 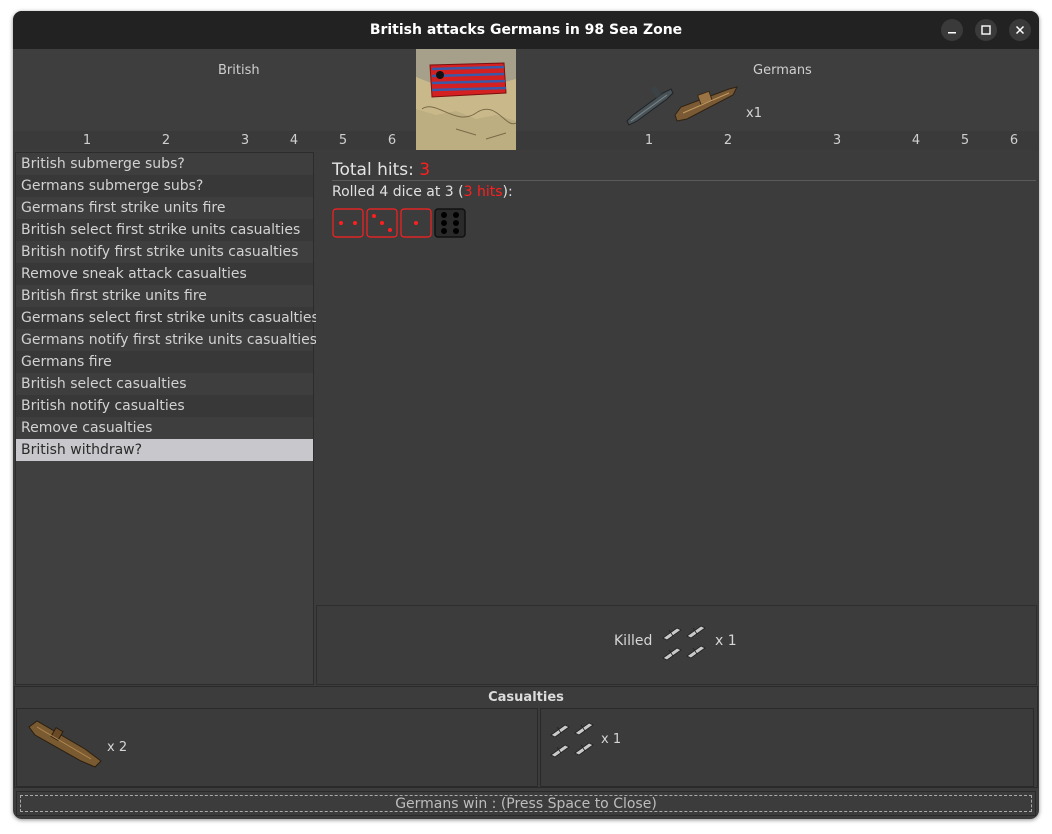 I want to click on close-icon, so click(x=1020, y=30).